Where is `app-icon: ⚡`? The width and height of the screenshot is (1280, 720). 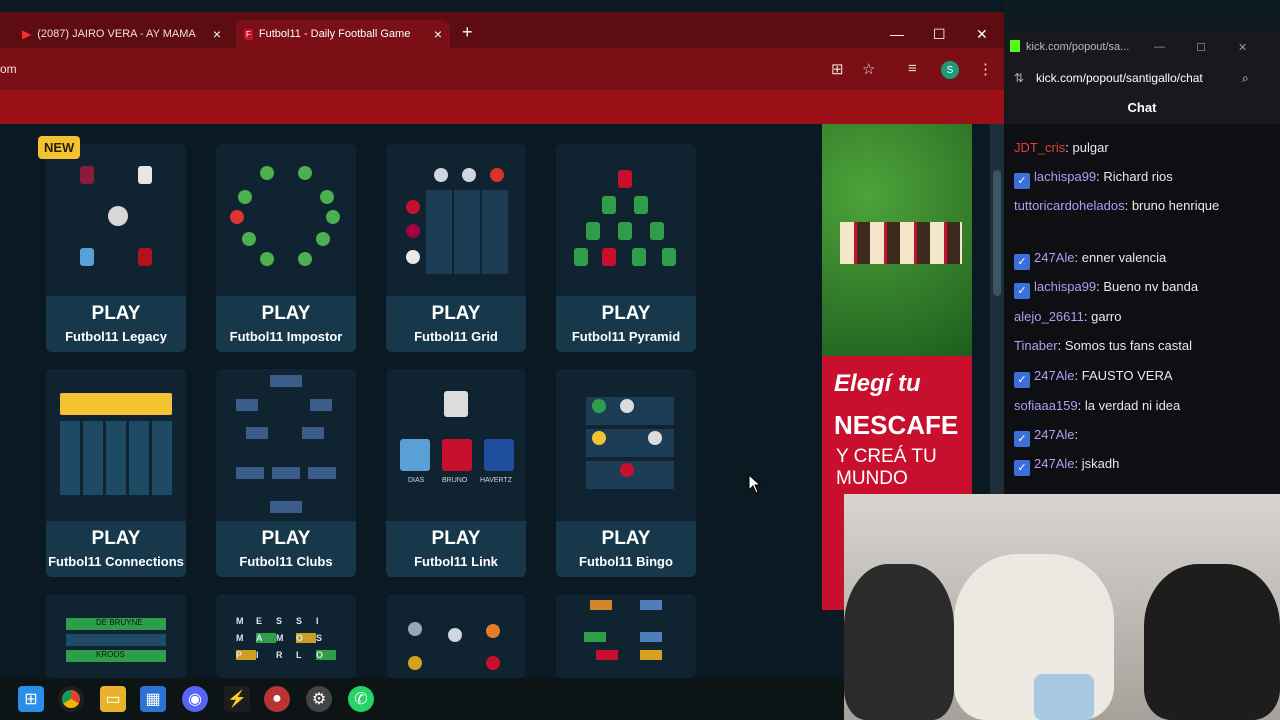 app-icon: ⚡ is located at coordinates (237, 699).